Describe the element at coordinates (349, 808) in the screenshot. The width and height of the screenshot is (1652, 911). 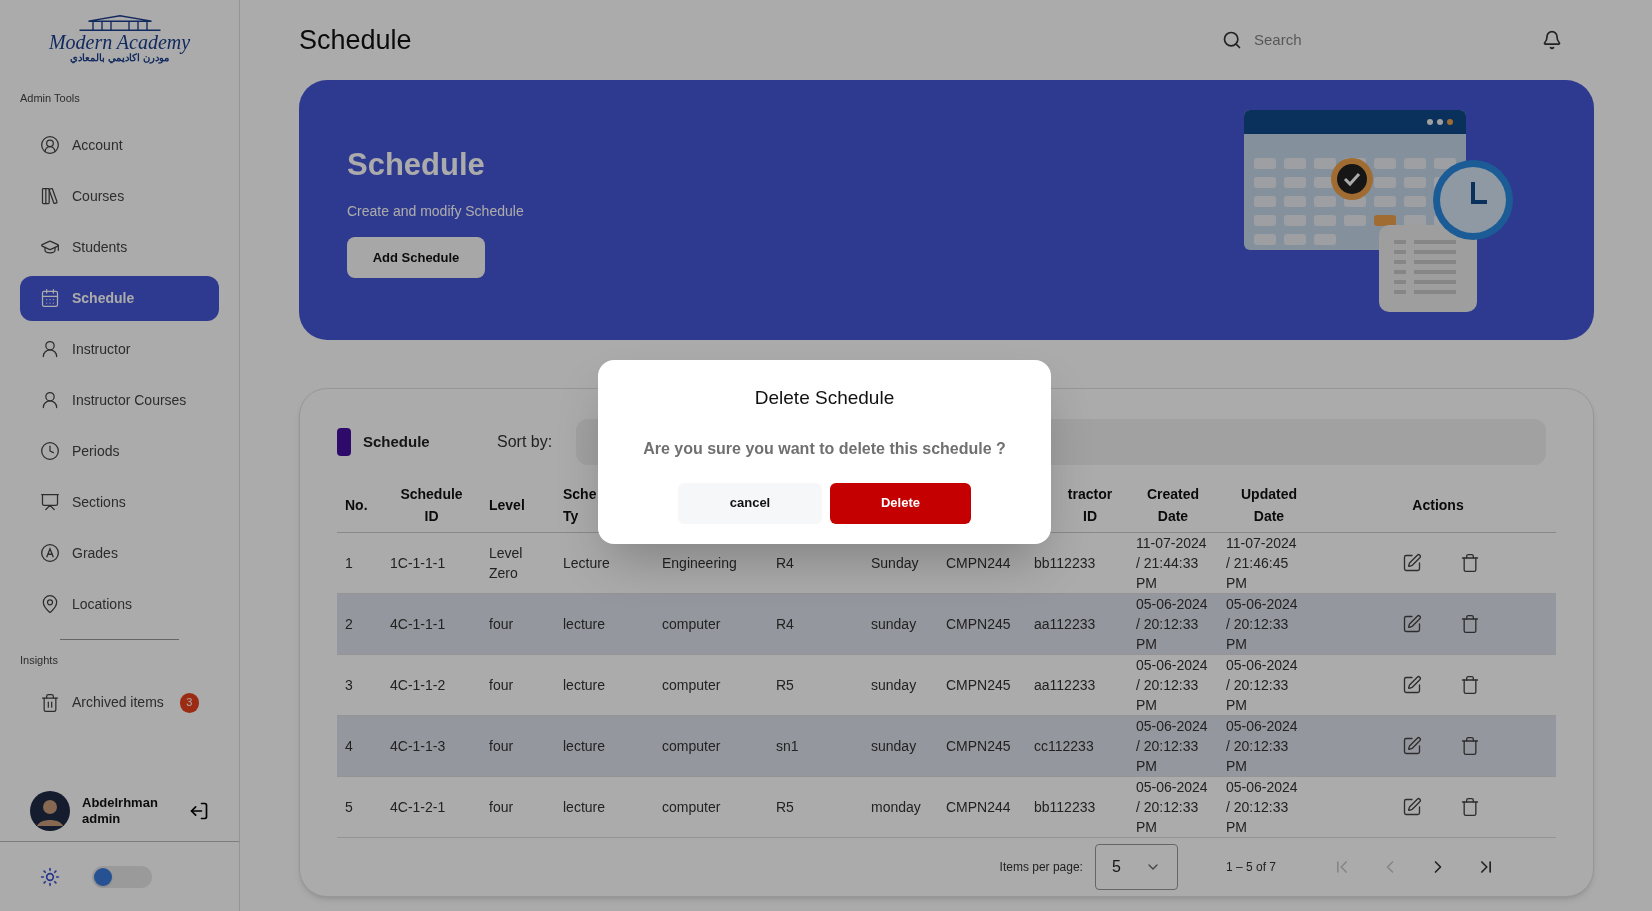
I see `table-cell-text: 5` at that location.